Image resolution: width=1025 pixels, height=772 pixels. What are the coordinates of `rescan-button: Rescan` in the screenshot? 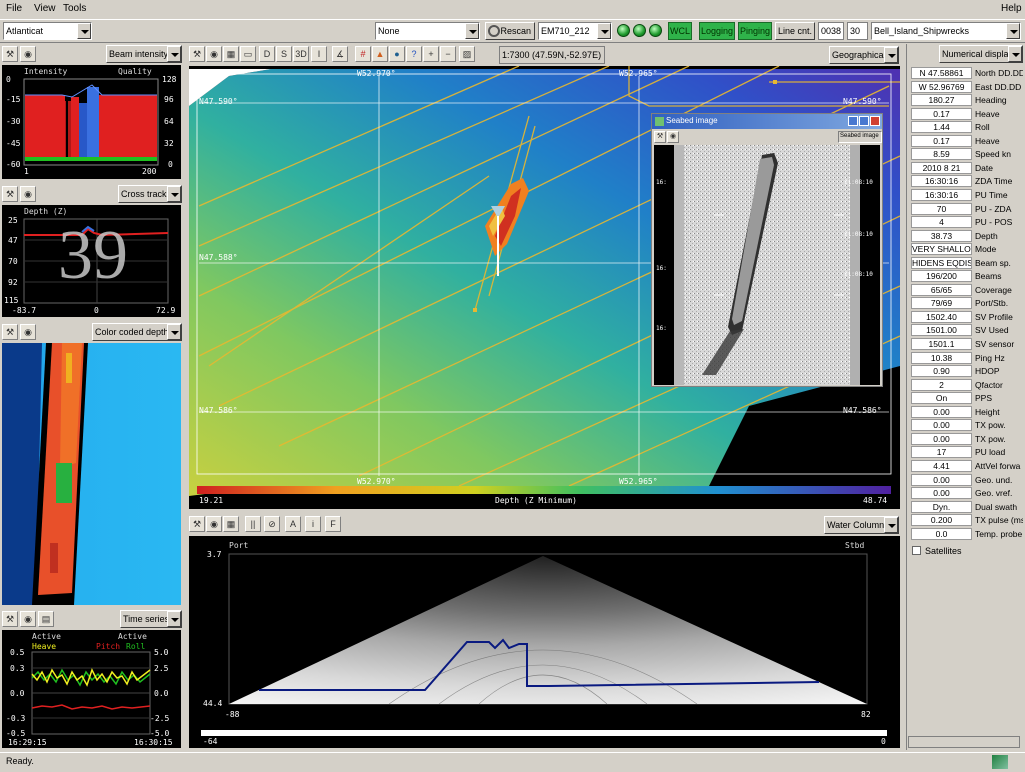 It's located at (510, 31).